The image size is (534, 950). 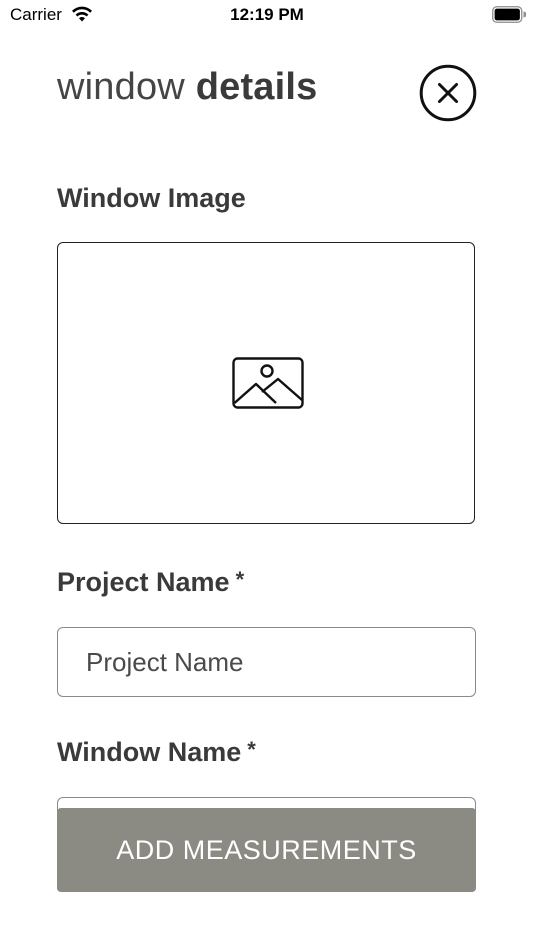 I want to click on status-bar: Carrier 12:19 PM, so click(x=267, y=16).